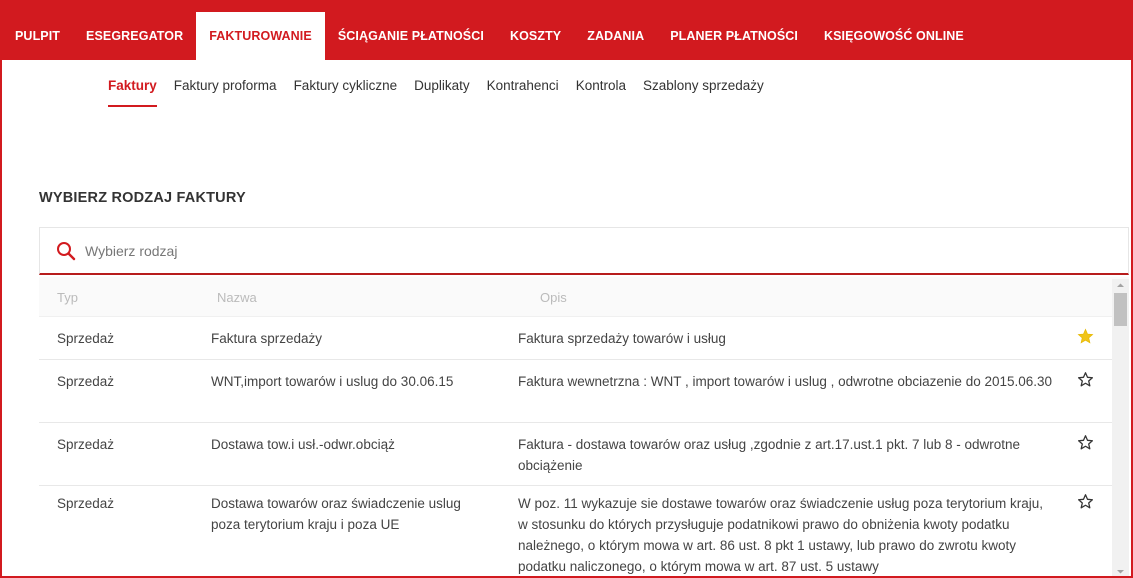 Image resolution: width=1133 pixels, height=578 pixels. I want to click on nav-koszty: KOSZTY, so click(535, 36).